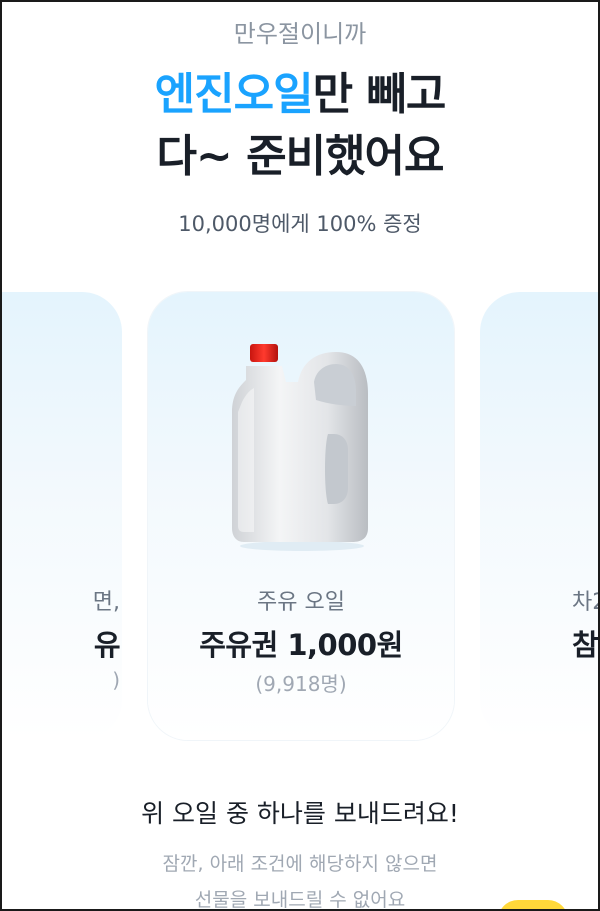 The width and height of the screenshot is (600, 911). I want to click on prize-notice: 위 오일 중 하나를 보내드려요!, so click(300, 813).